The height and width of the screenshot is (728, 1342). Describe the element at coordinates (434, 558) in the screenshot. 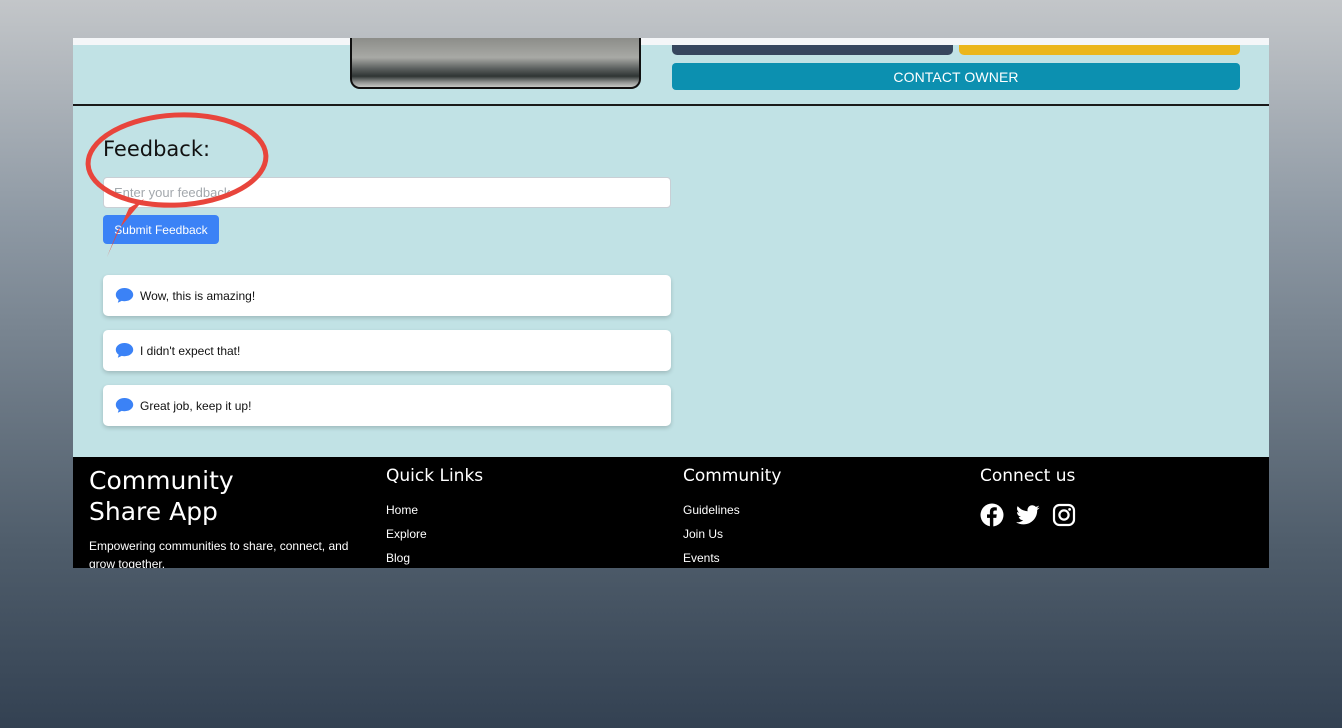

I see `footer-link-blog: Blog` at that location.